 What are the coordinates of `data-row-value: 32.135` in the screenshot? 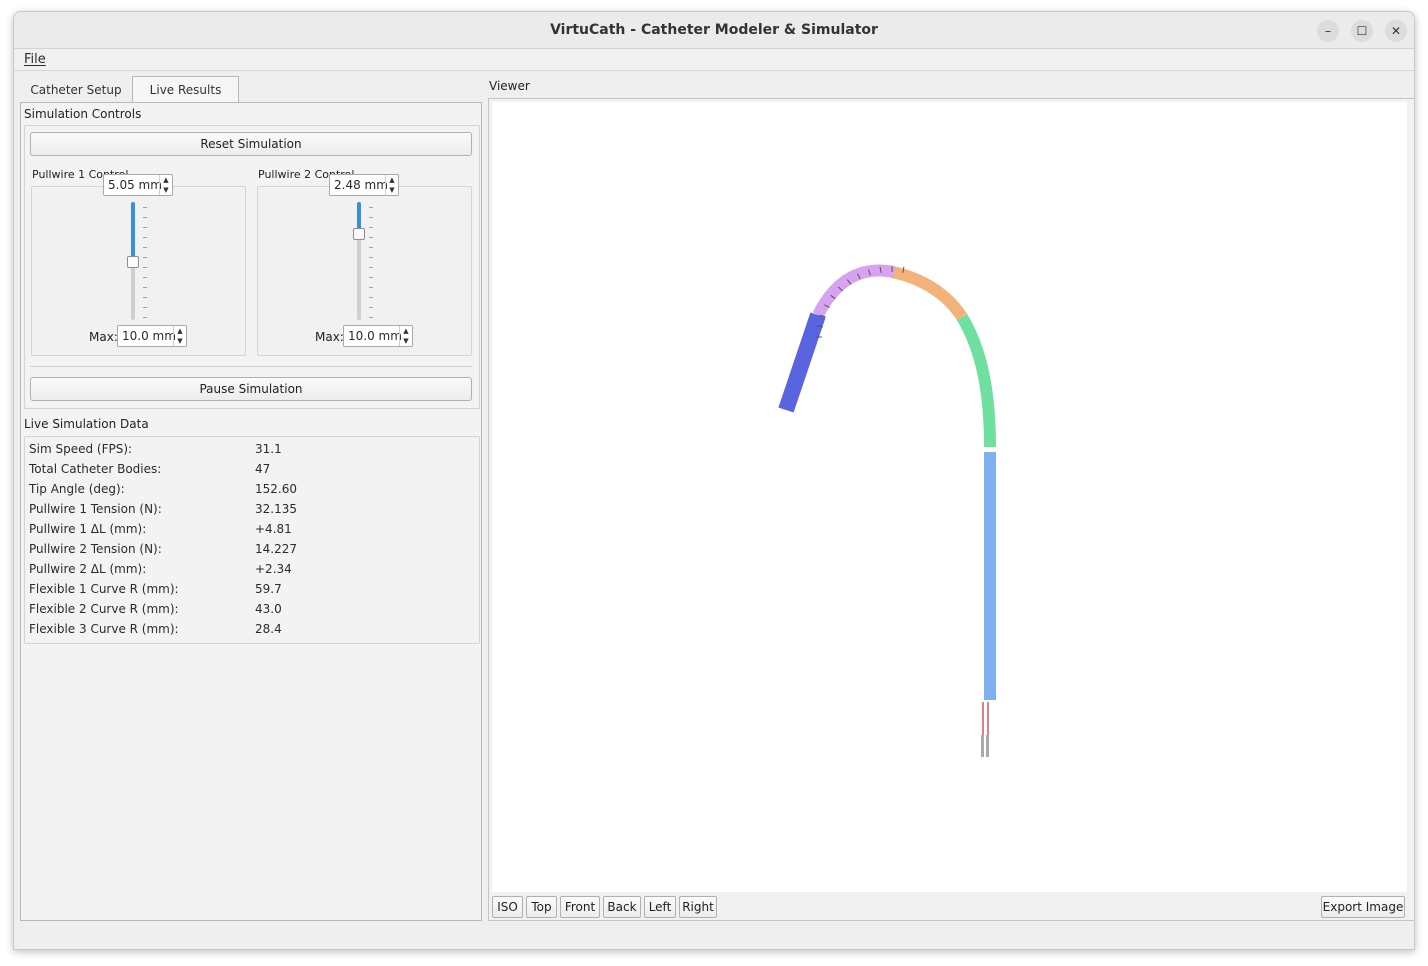 It's located at (276, 509).